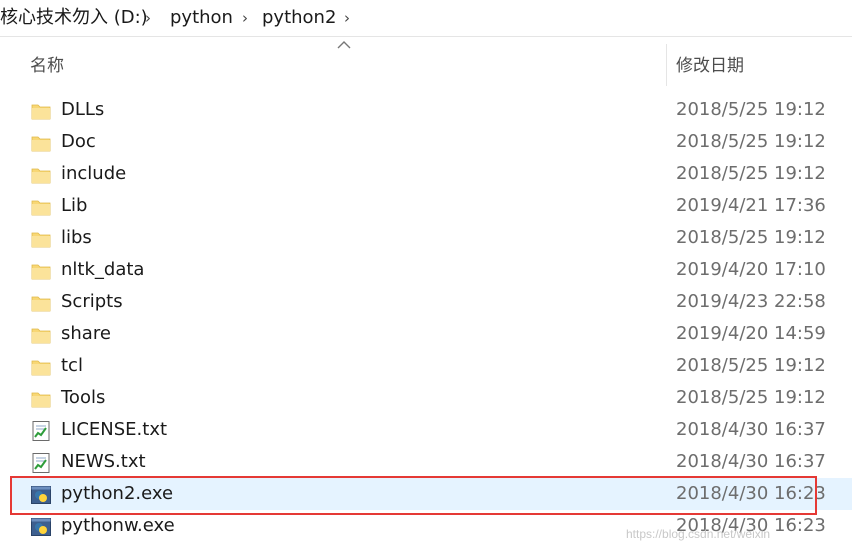 The height and width of the screenshot is (552, 852). I want to click on column-header-name: 名称, so click(47, 66).